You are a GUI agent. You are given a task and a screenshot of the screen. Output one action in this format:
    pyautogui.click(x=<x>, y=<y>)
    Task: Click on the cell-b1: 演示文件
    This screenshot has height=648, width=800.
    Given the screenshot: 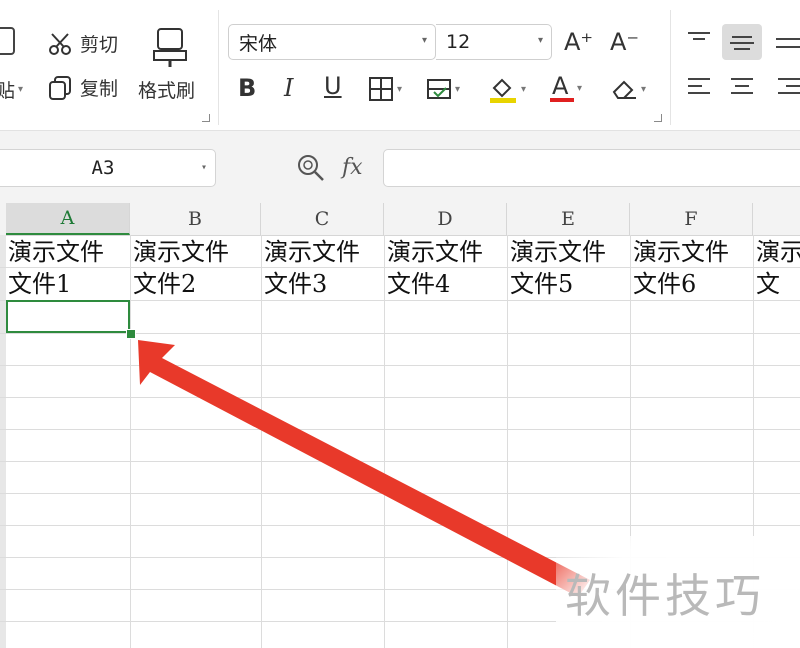 What is the action you would take?
    pyautogui.click(x=197, y=252)
    